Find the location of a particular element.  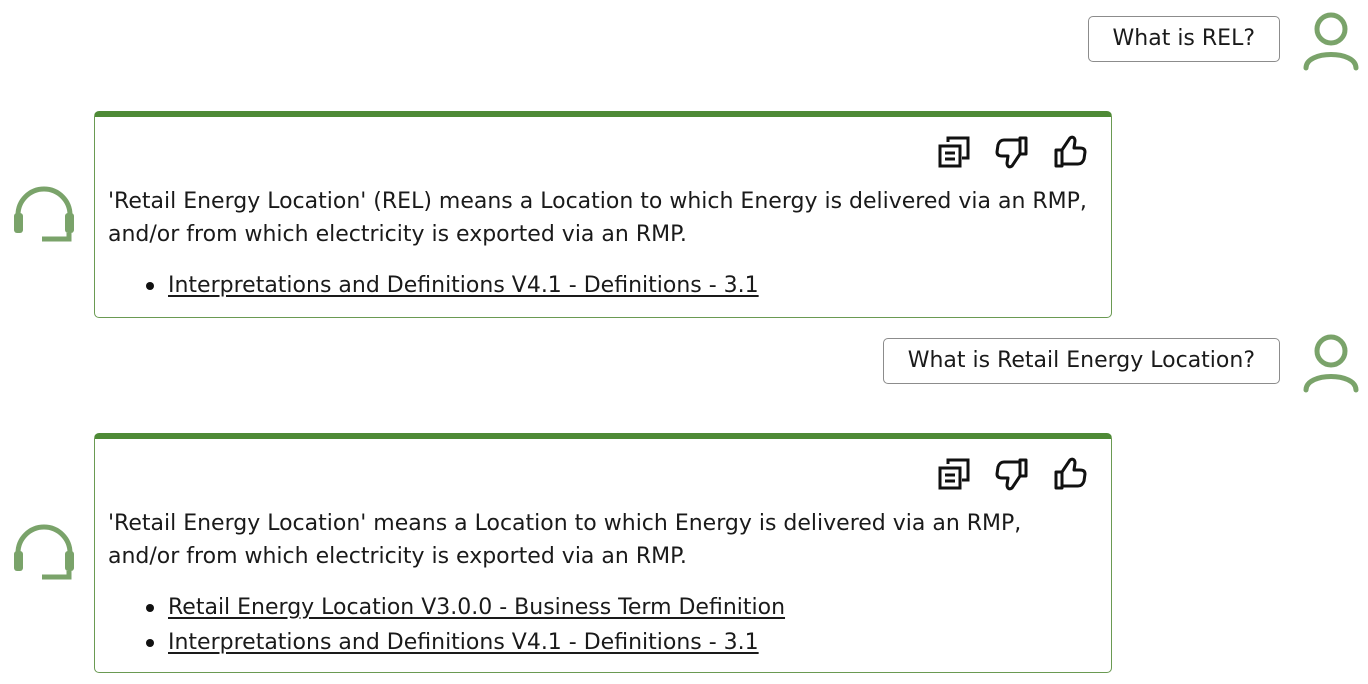

user-message: What is Retail Energy Location? is located at coordinates (1068, 368).